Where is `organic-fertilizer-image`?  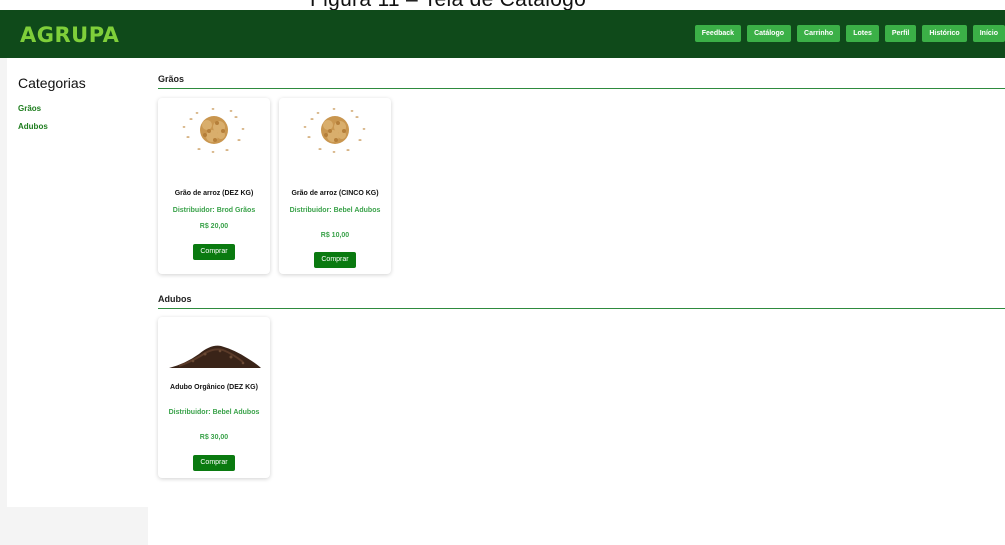
organic-fertilizer-image is located at coordinates (214, 349).